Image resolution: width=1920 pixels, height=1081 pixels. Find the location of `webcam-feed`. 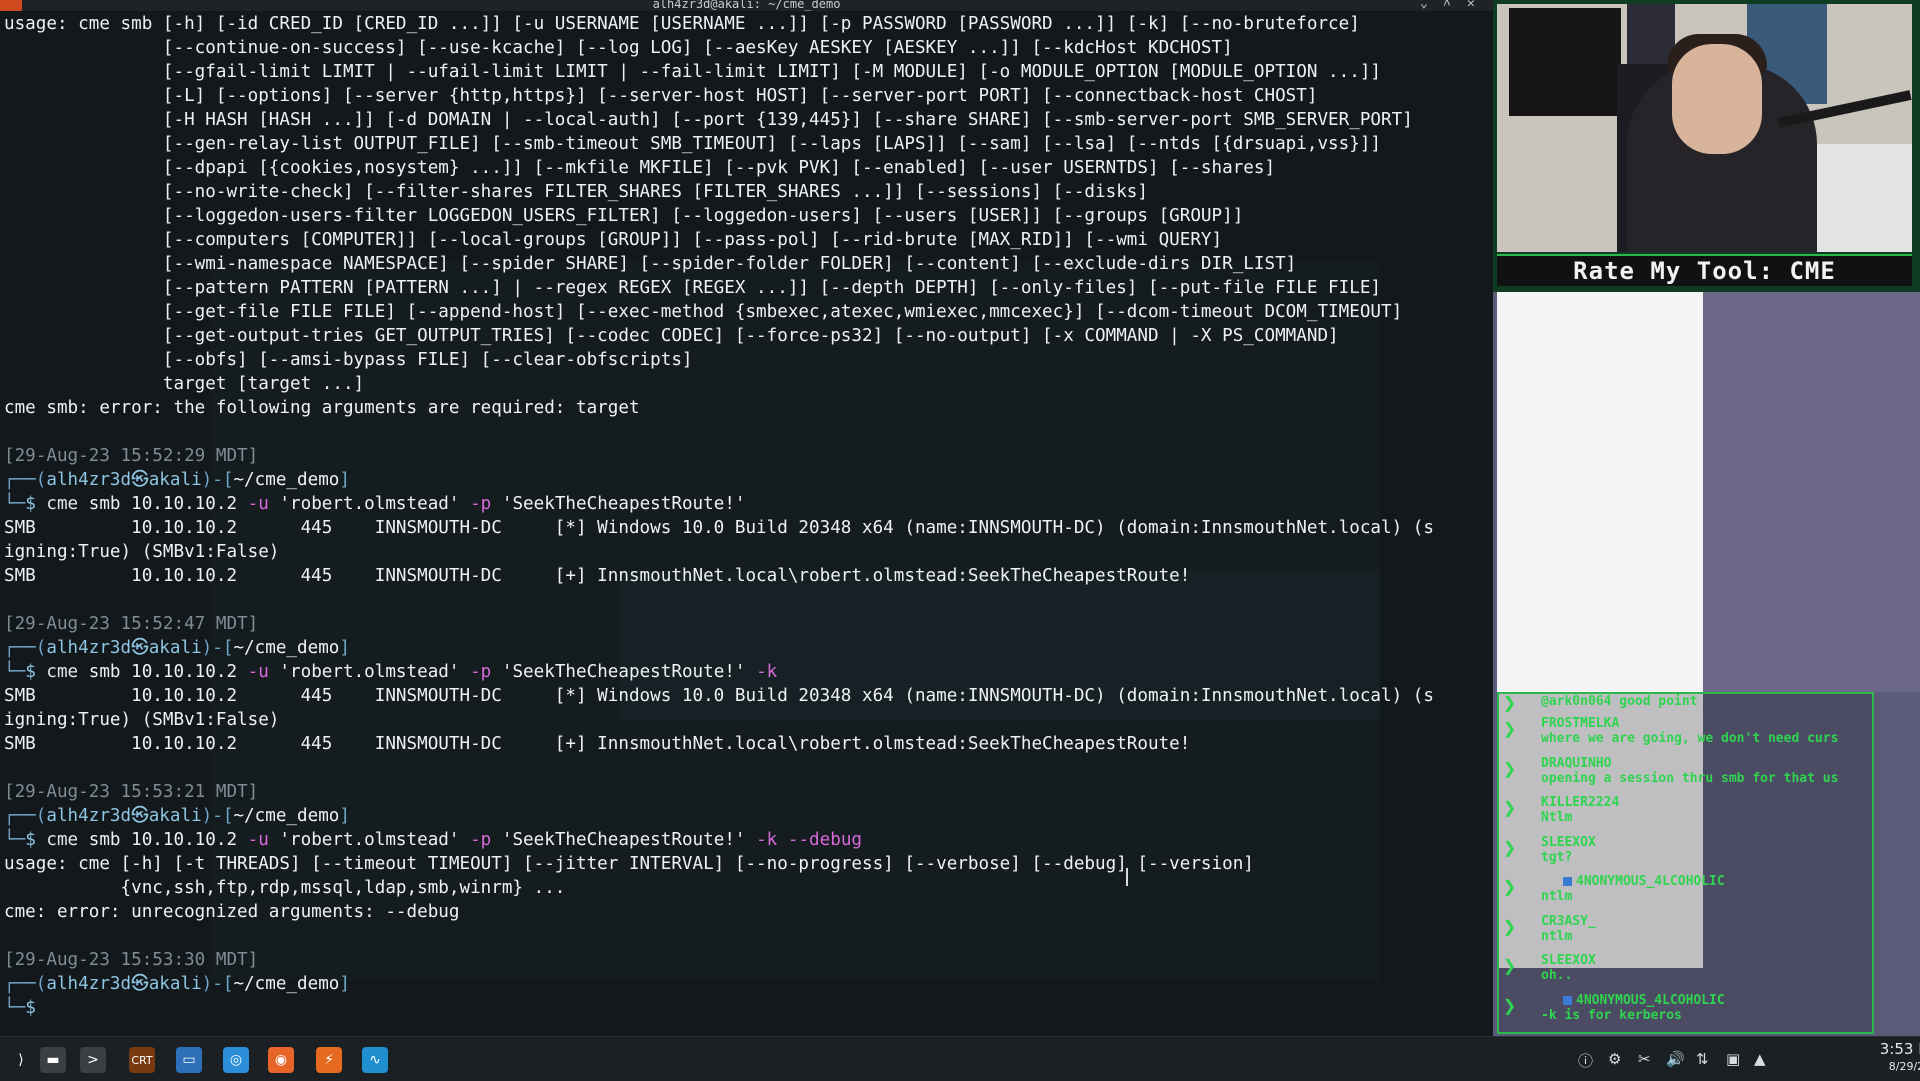

webcam-feed is located at coordinates (1704, 128).